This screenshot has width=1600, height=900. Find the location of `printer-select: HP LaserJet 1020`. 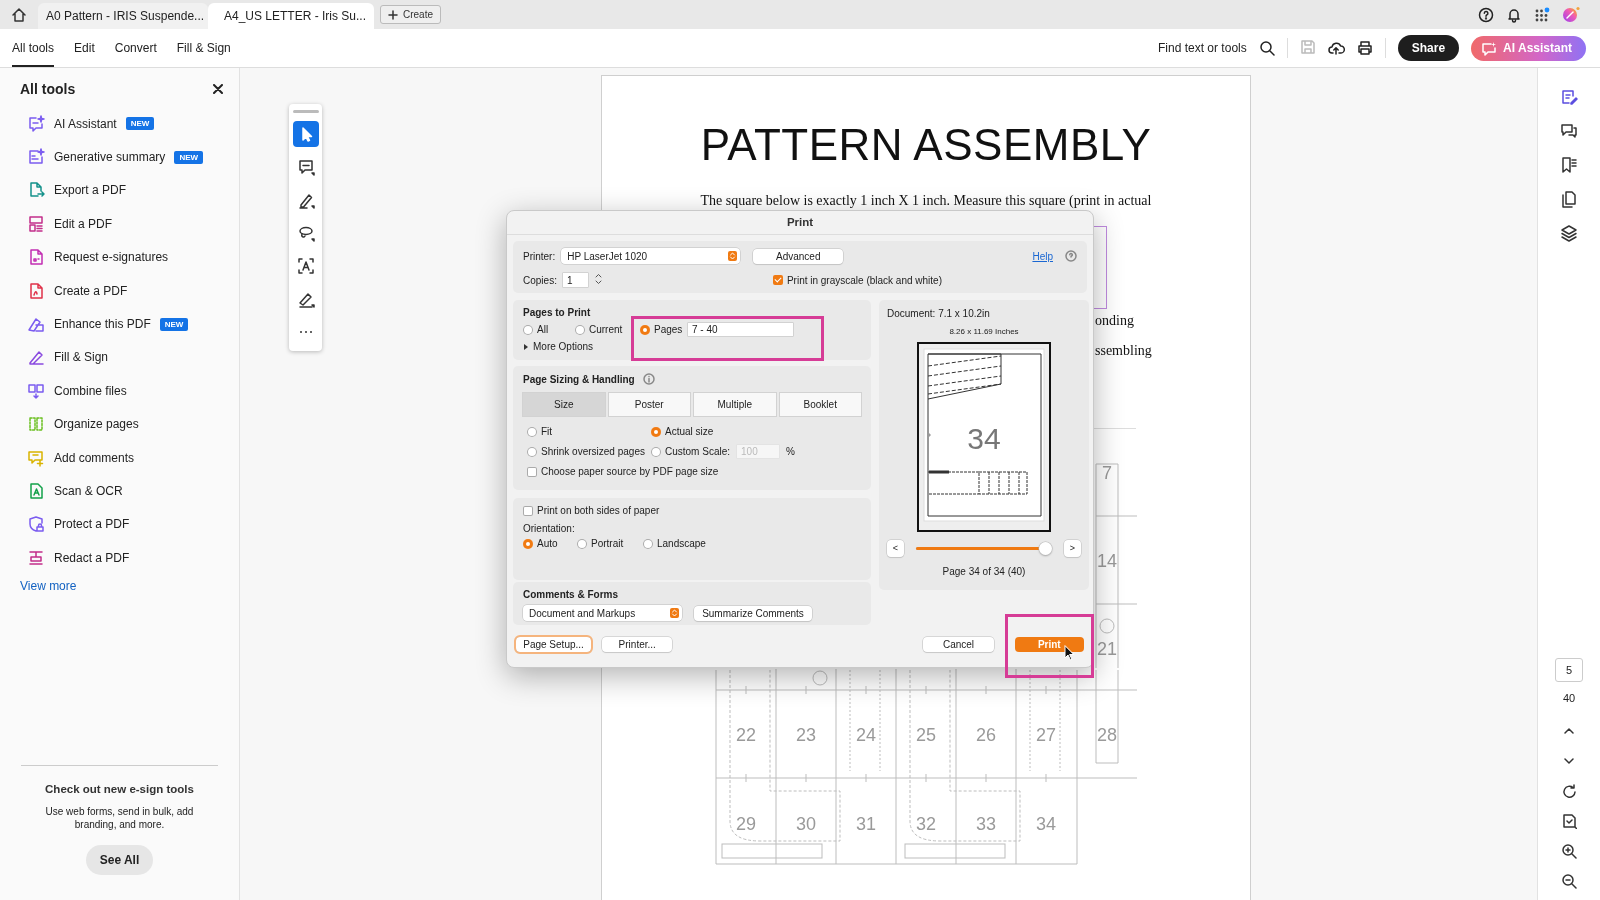

printer-select: HP LaserJet 1020 is located at coordinates (651, 256).